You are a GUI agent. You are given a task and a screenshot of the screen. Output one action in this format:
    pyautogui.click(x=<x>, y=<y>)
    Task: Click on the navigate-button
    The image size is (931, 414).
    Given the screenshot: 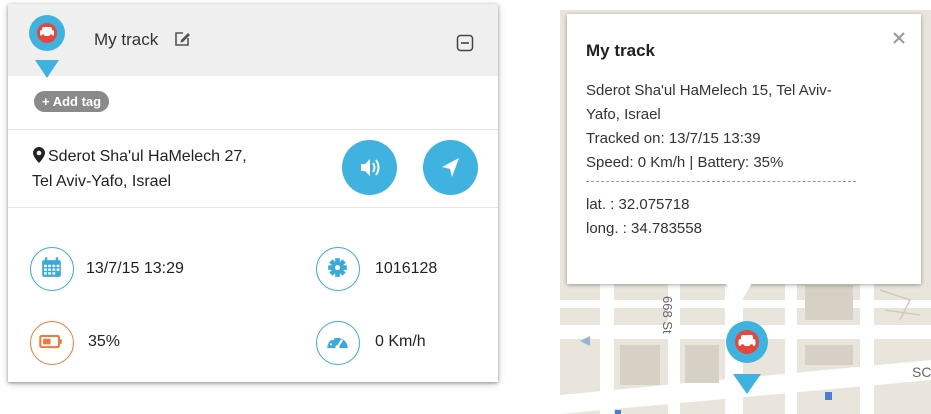 What is the action you would take?
    pyautogui.click(x=450, y=167)
    